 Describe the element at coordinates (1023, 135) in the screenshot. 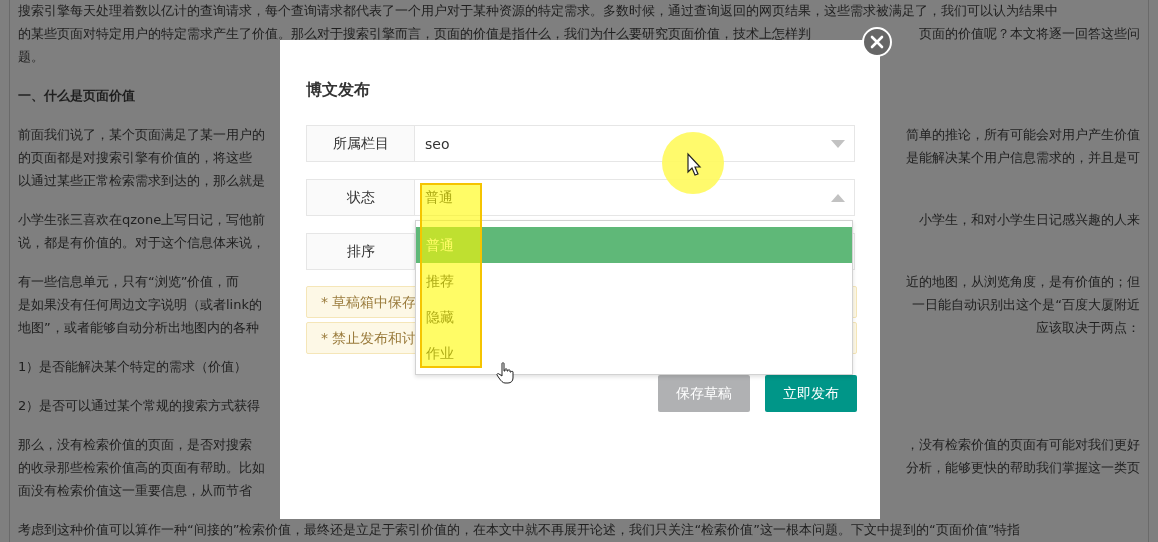

I see `article-text: 简单的推论，所有可能会对用户产生价值` at that location.